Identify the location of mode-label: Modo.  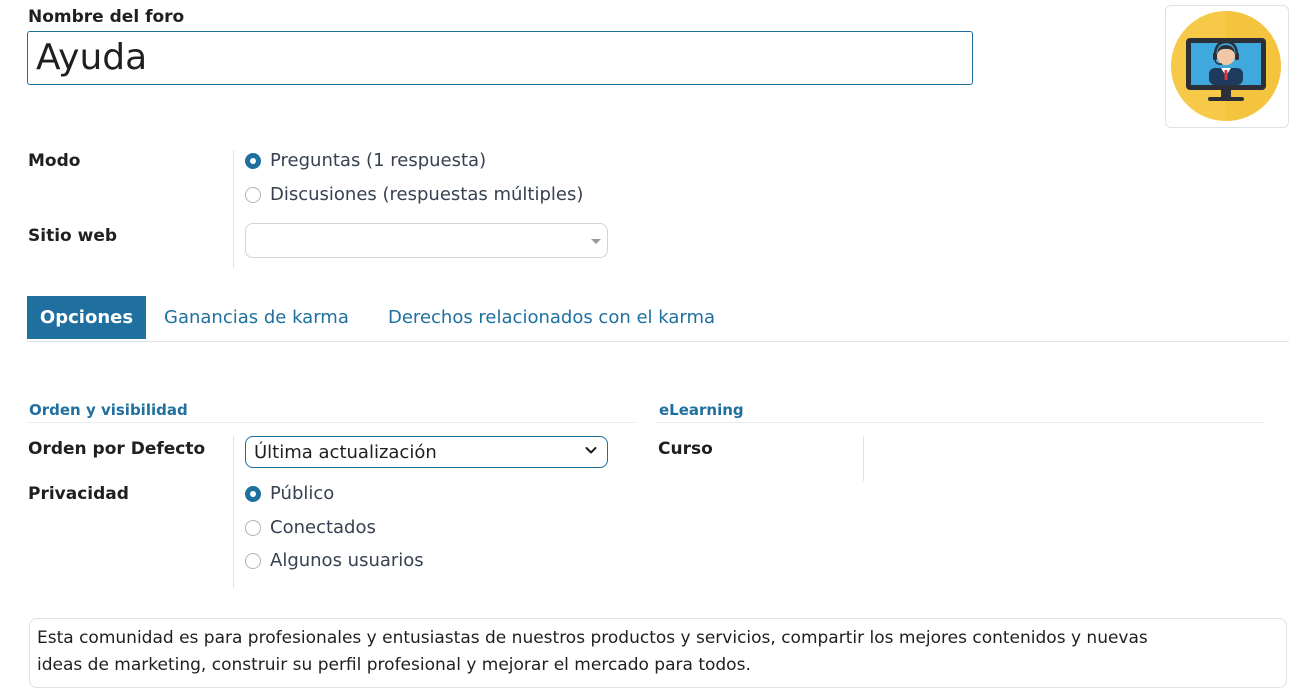
(54, 161).